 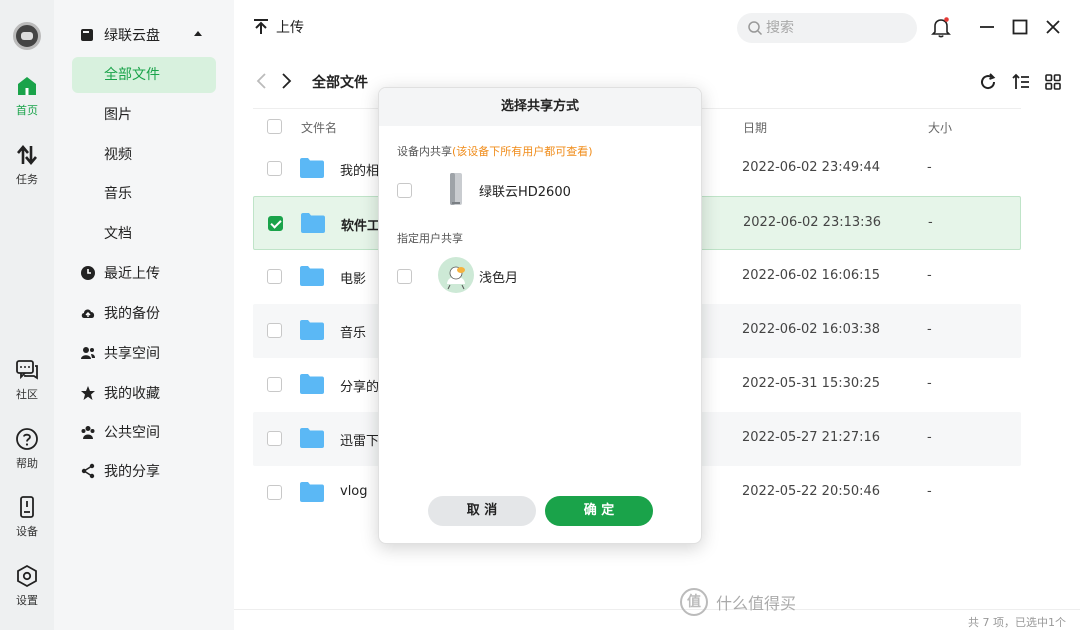 I want to click on settings-icon, so click(x=27, y=576).